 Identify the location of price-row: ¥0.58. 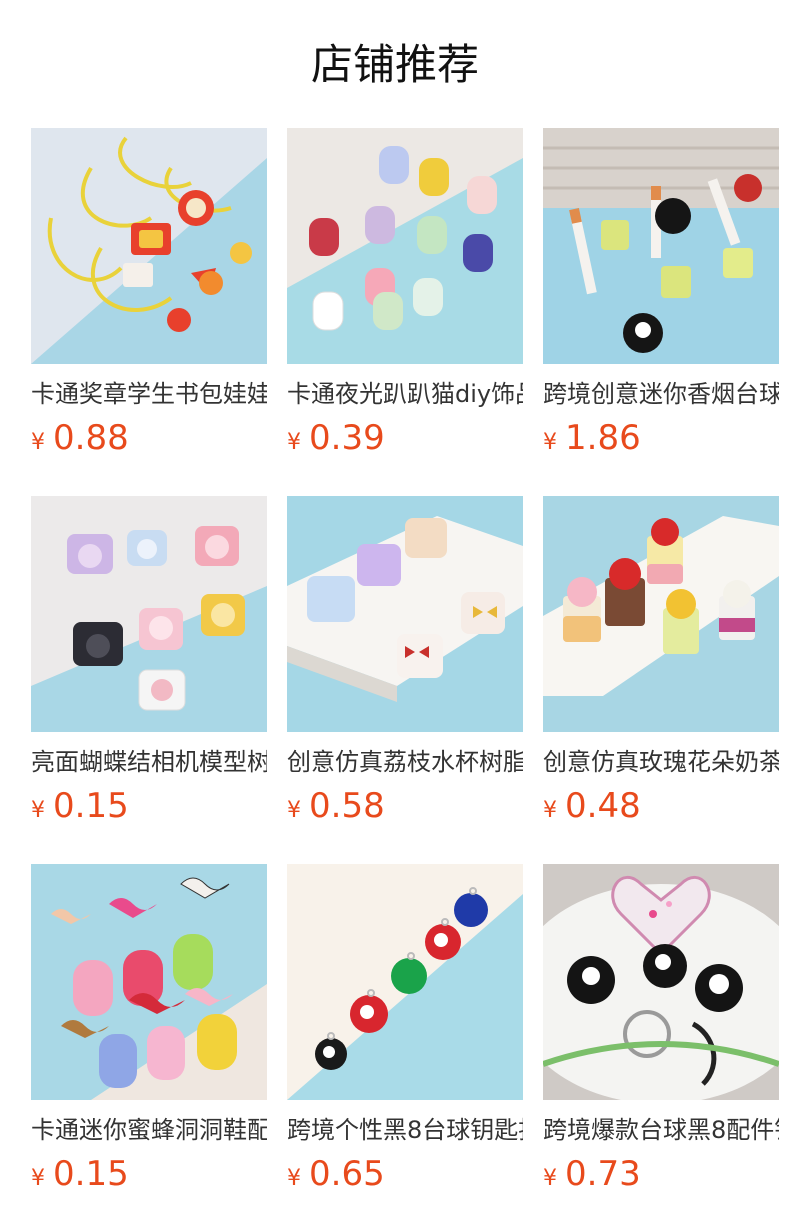
(405, 806).